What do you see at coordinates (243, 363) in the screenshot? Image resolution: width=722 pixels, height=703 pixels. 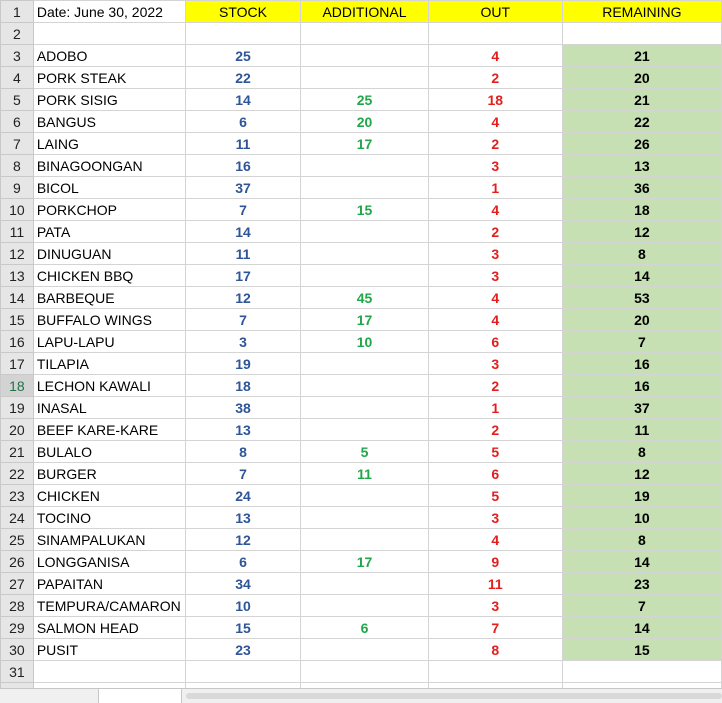 I see `stock-cell: 19` at bounding box center [243, 363].